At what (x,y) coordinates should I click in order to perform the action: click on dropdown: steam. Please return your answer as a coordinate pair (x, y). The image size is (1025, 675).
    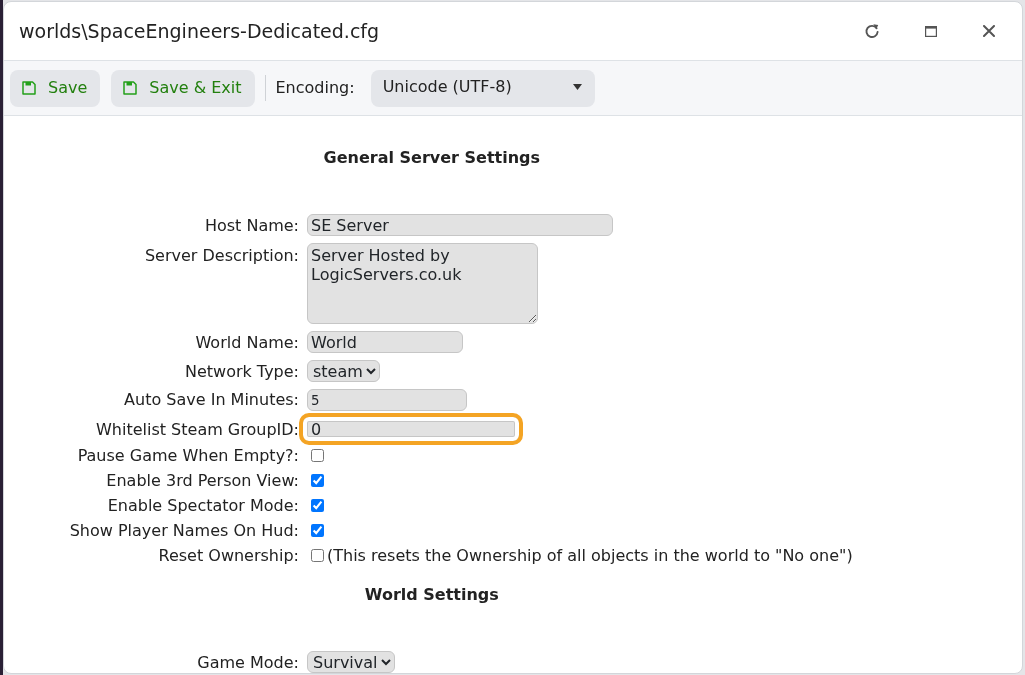
    Looking at the image, I should click on (343, 371).